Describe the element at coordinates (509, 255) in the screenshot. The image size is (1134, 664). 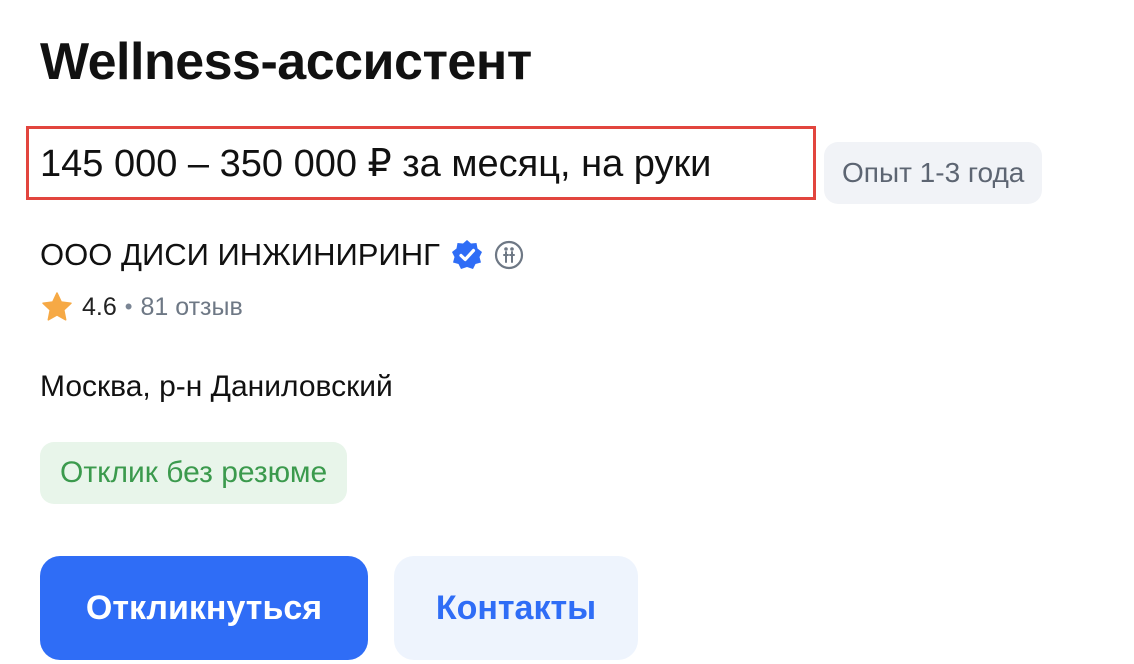
I see `accessible-employer-icon` at that location.